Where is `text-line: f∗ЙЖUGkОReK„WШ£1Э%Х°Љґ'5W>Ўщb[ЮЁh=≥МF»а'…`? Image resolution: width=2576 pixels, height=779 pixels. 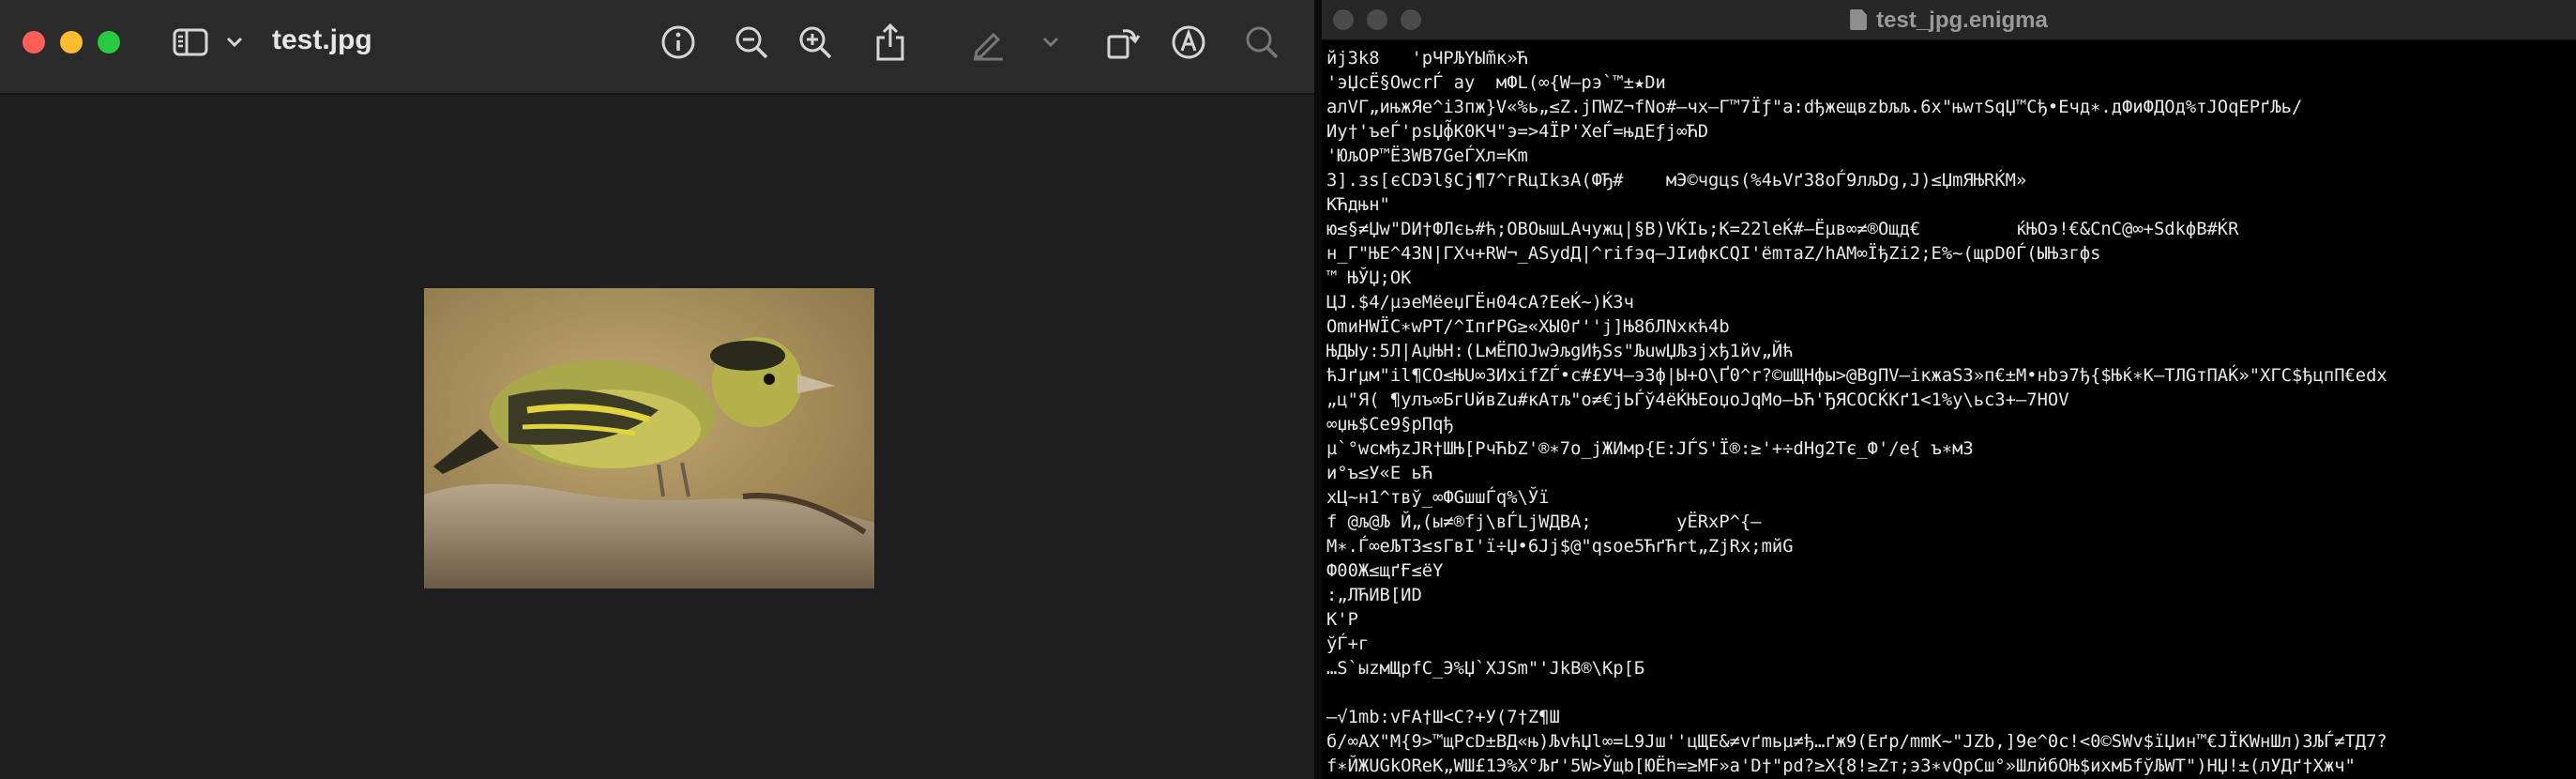 text-line: f∗ЙЖUGkОReK„WШ£1Э%Х°Љґ'5W>Ўщb[ЮЁh=≥МF»а'… is located at coordinates (1841, 766).